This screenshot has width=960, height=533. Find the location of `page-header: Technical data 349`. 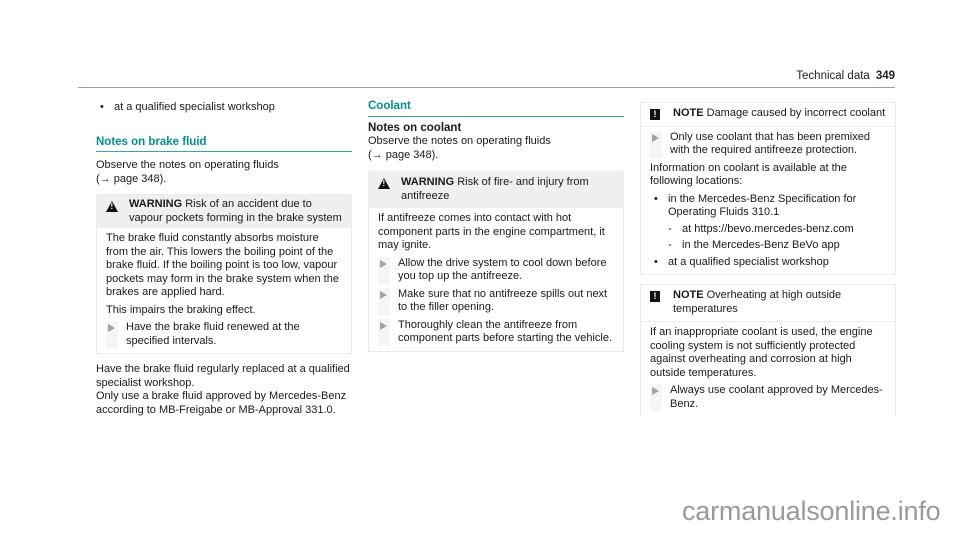

page-header: Technical data 349 is located at coordinates (845, 77).